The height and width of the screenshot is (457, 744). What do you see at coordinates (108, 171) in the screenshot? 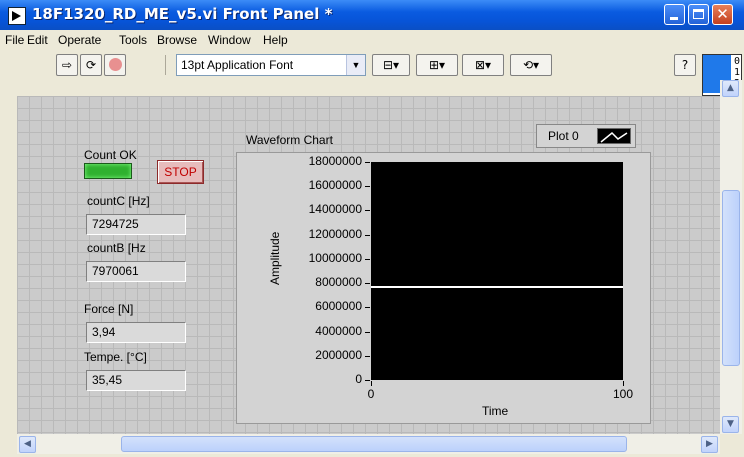
I see `count-ok-led` at bounding box center [108, 171].